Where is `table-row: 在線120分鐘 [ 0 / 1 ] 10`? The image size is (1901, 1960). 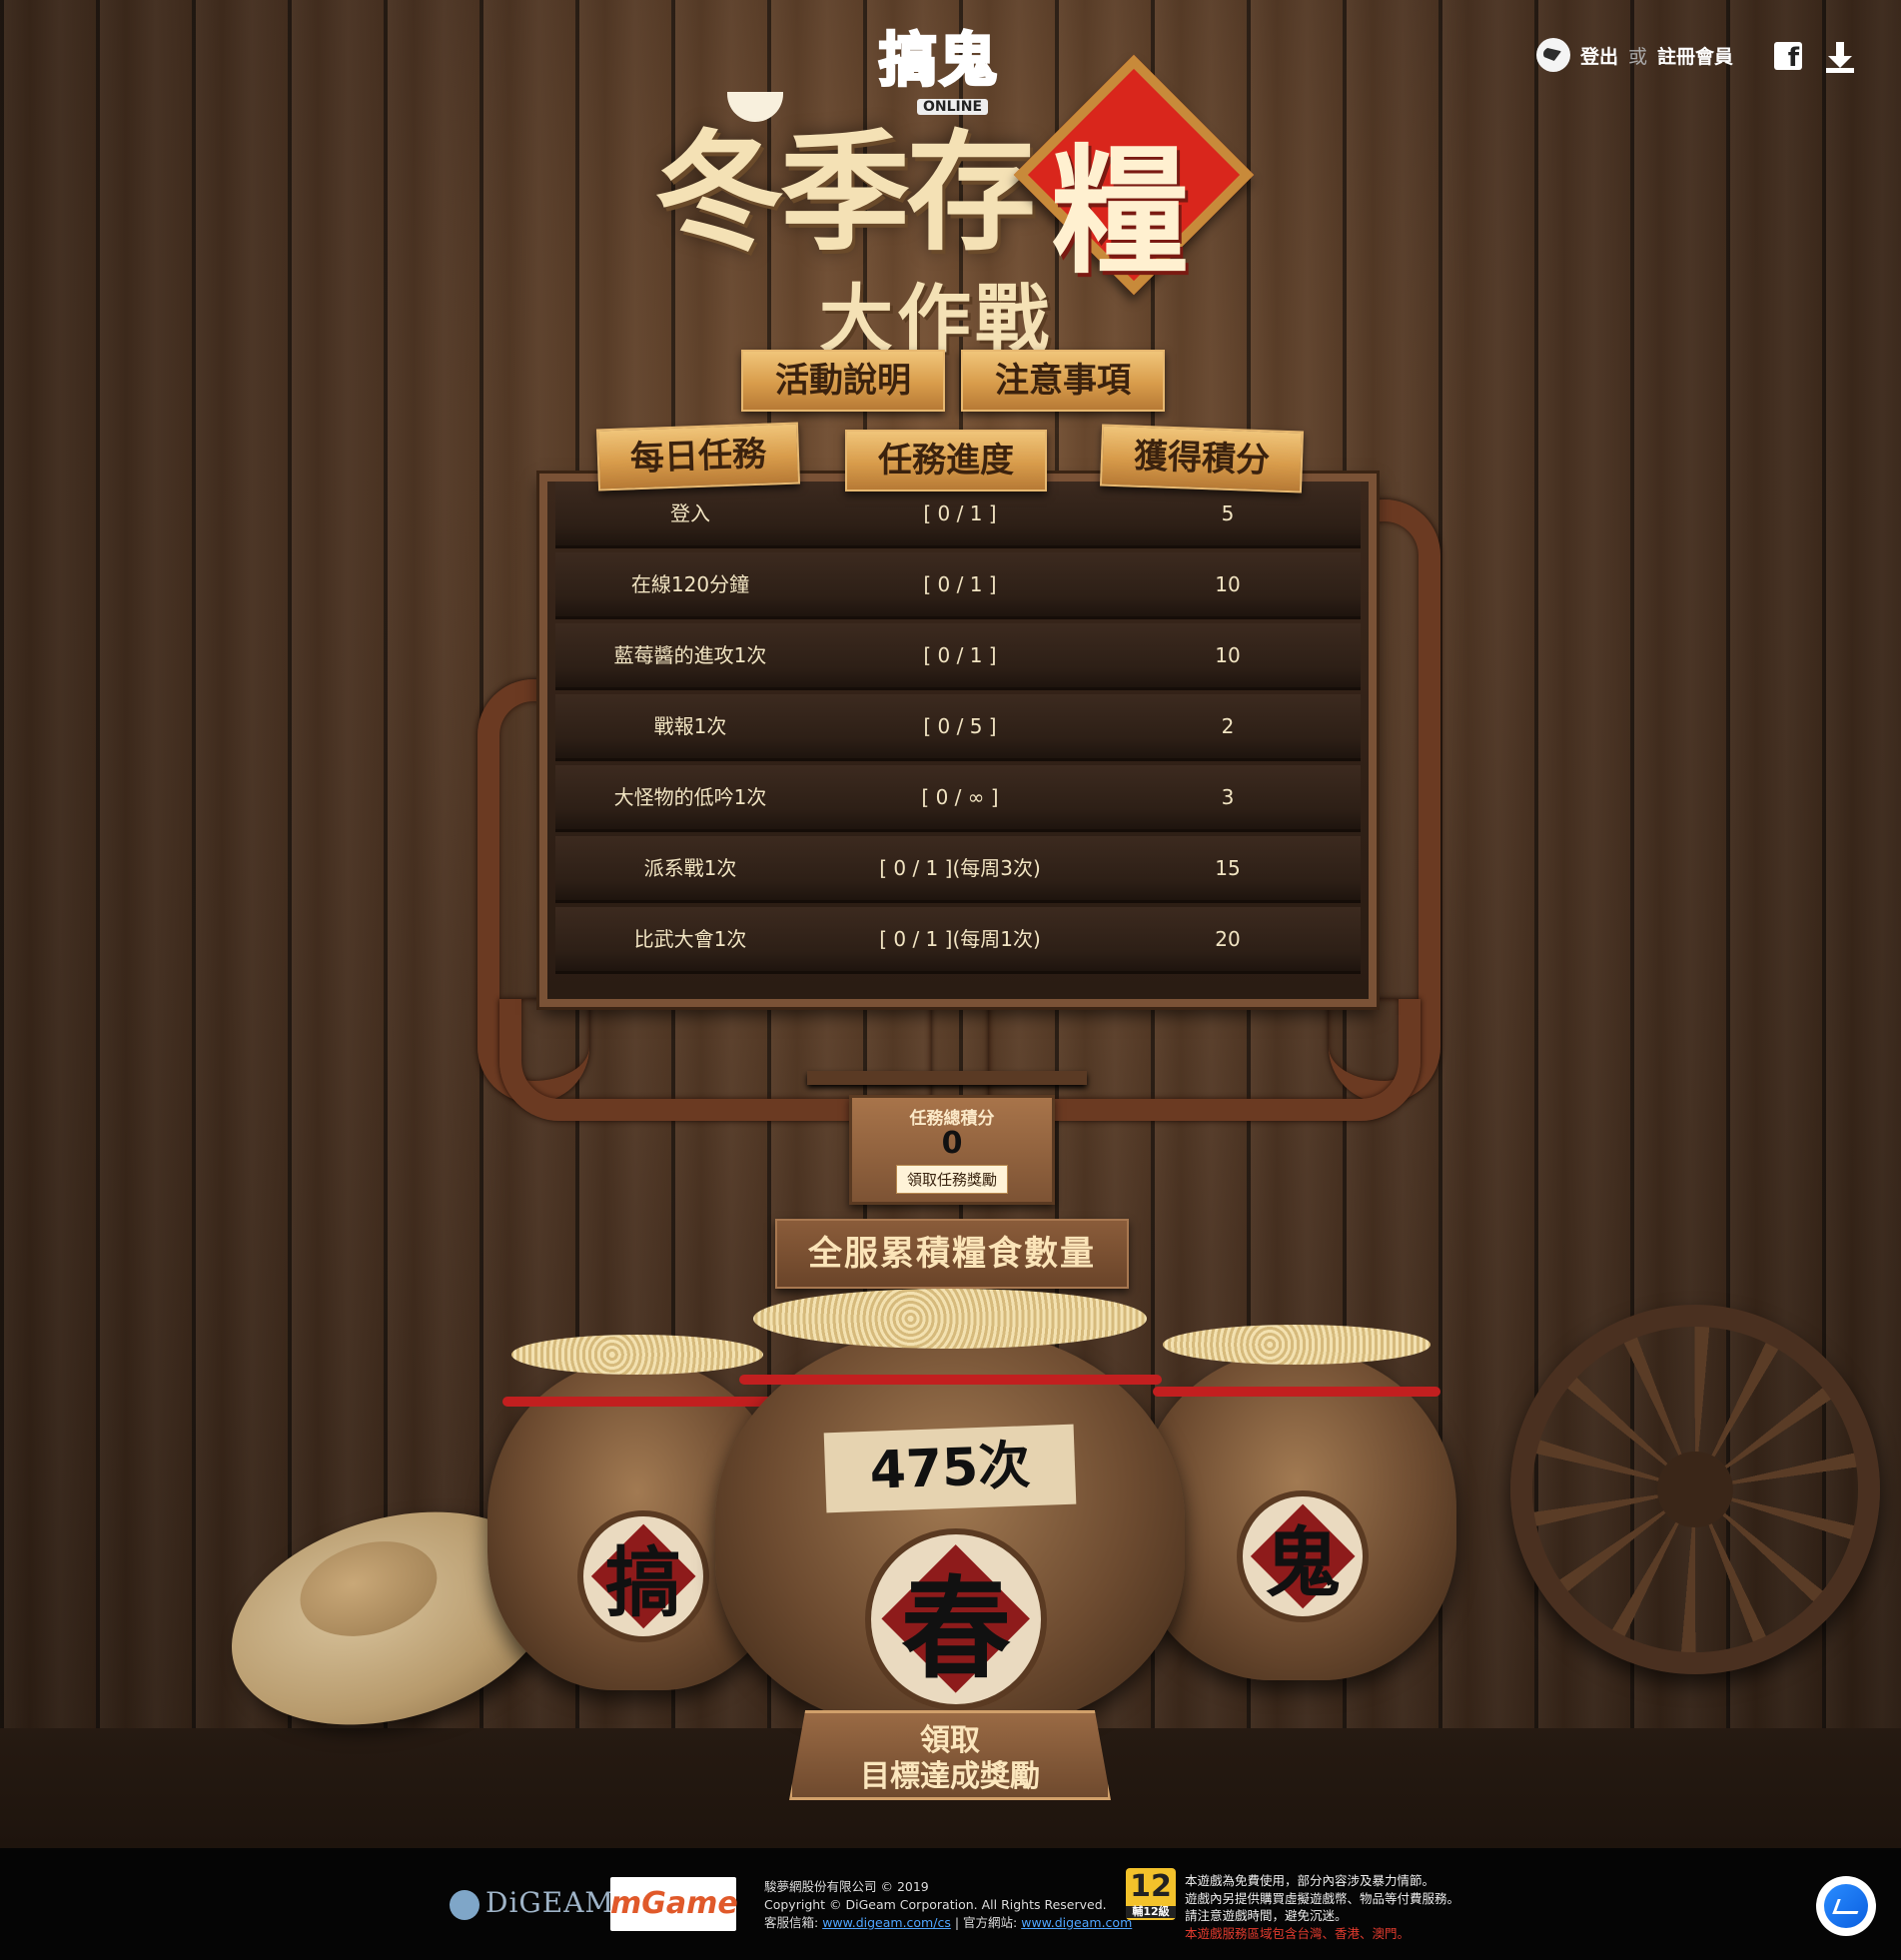 table-row: 在線120分鐘 [ 0 / 1 ] 10 is located at coordinates (958, 585).